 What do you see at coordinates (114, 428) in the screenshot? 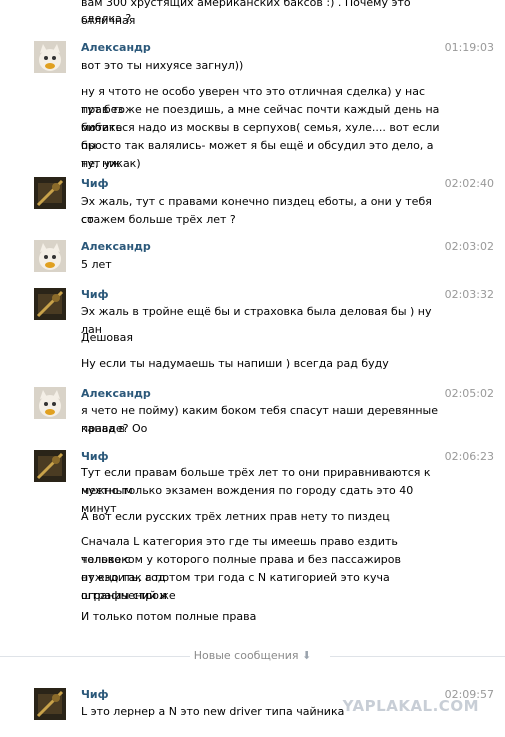
I see `message-text: канаде? Оо` at bounding box center [114, 428].